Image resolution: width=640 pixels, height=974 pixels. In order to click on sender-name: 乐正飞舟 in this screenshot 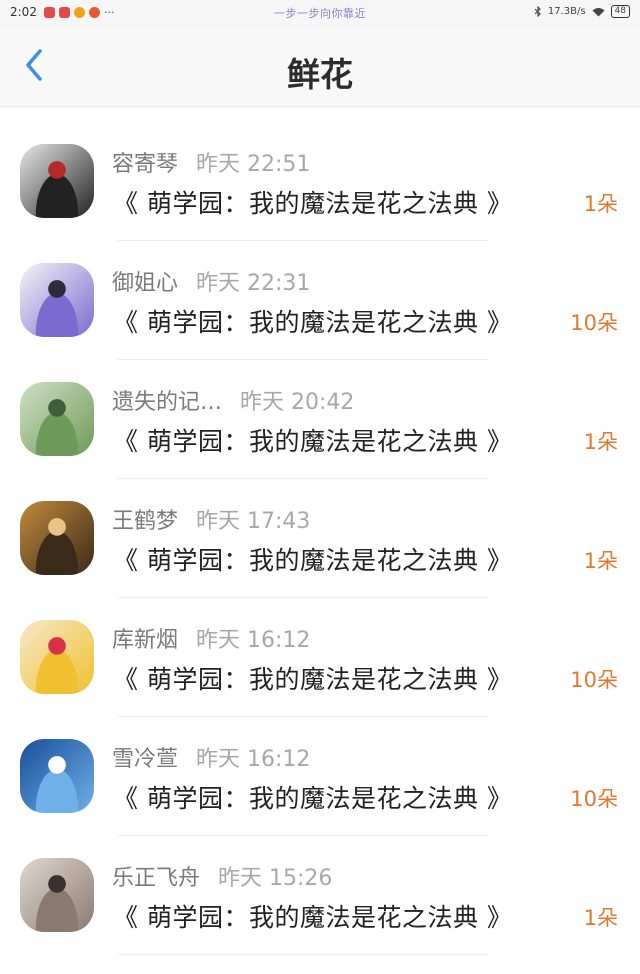, I will do `click(156, 878)`.